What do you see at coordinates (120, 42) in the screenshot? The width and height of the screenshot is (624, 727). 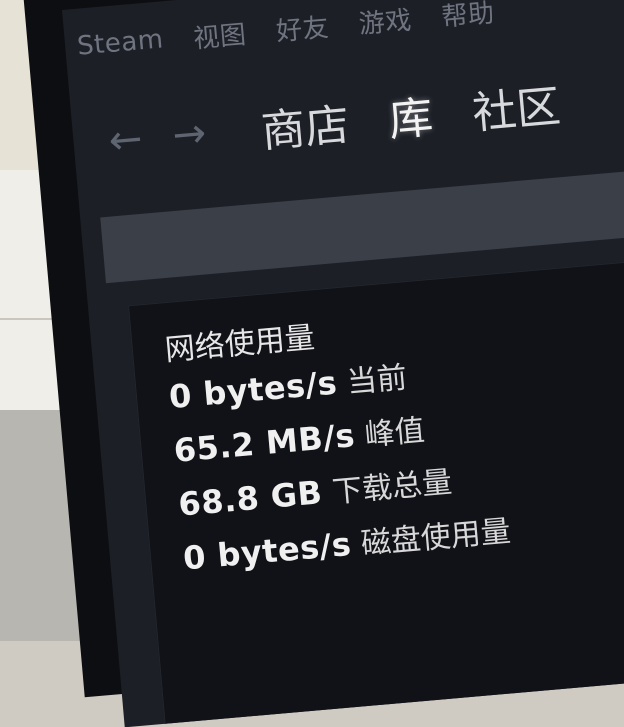 I see `menu-steam: Steam` at bounding box center [120, 42].